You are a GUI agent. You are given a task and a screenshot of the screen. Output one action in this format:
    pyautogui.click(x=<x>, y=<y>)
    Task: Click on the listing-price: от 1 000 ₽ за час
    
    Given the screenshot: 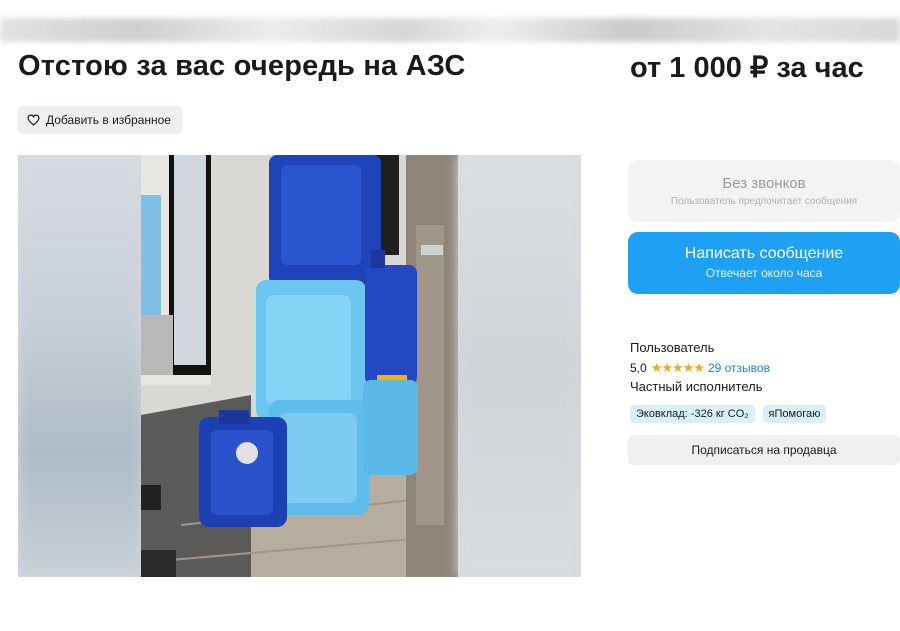 What is the action you would take?
    pyautogui.click(x=747, y=68)
    